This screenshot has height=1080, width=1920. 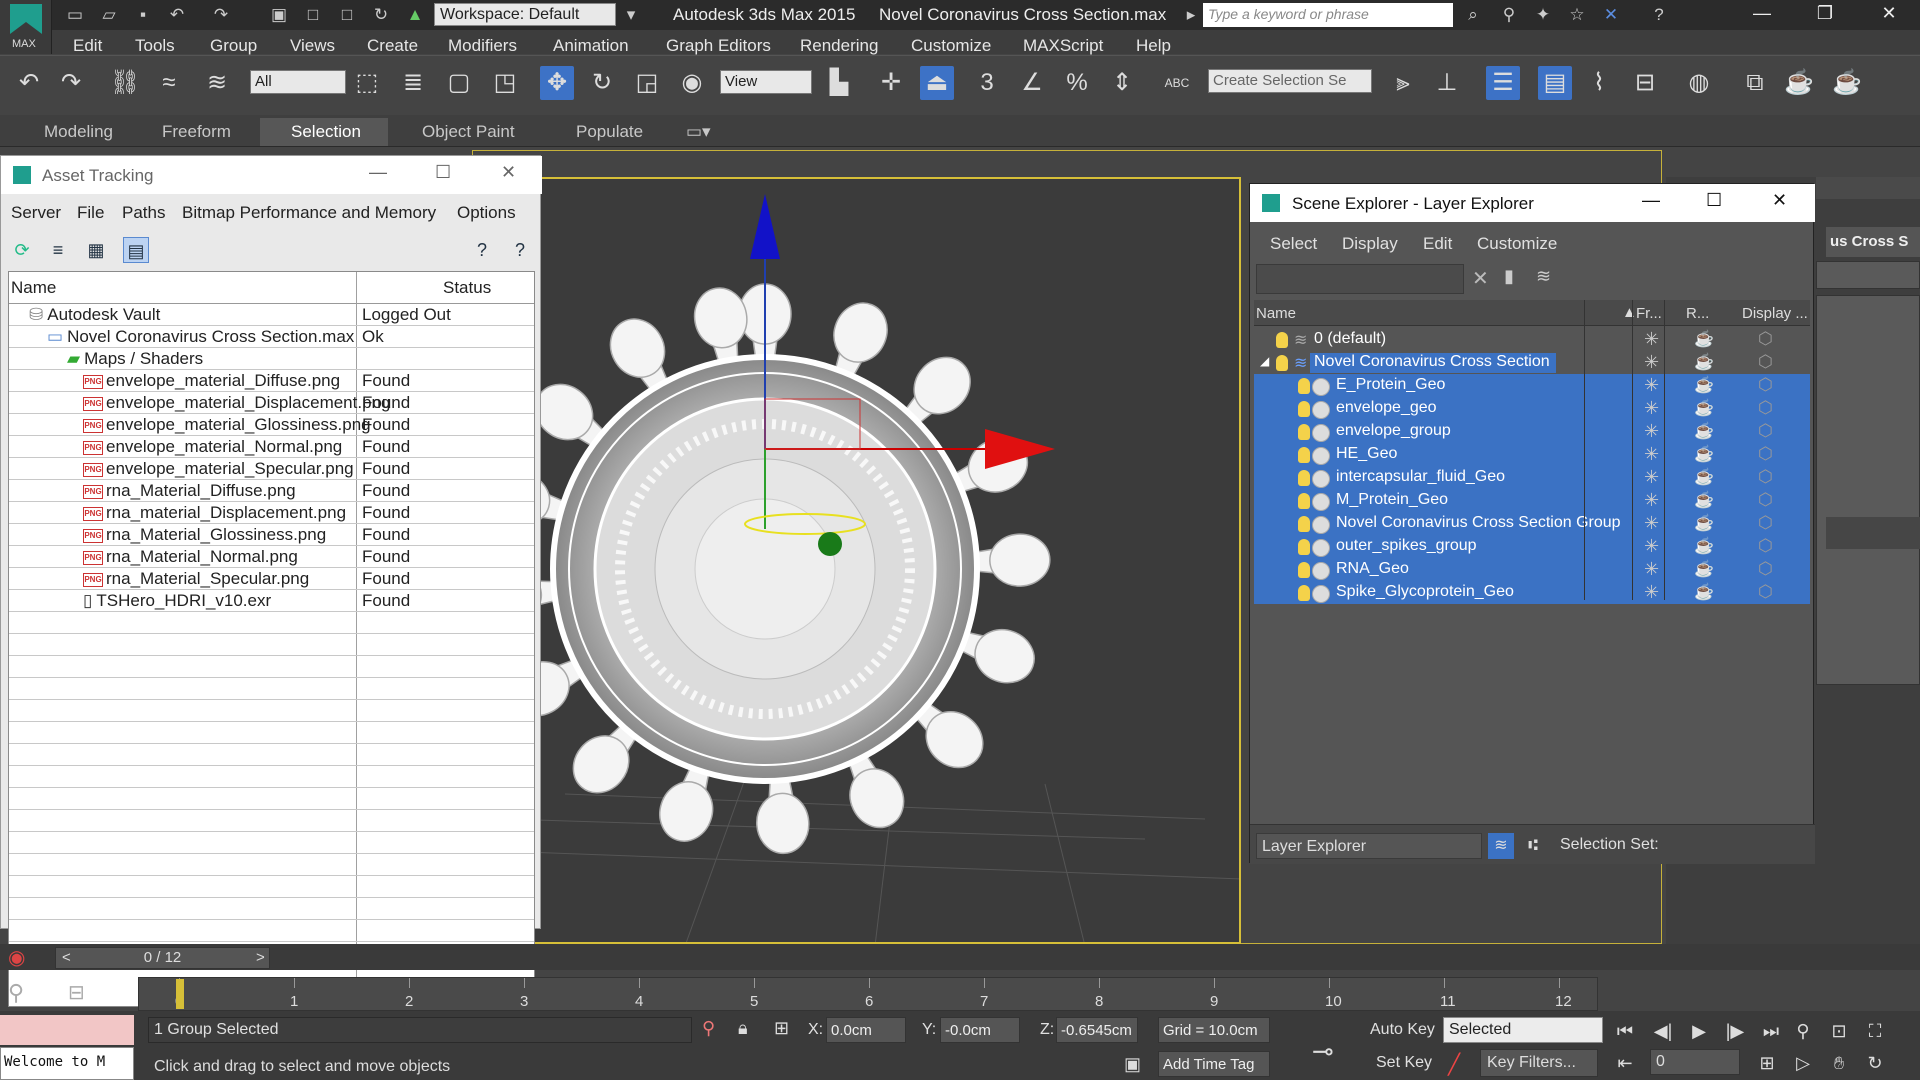 I want to click on menu-customize: Customize, so click(x=951, y=46).